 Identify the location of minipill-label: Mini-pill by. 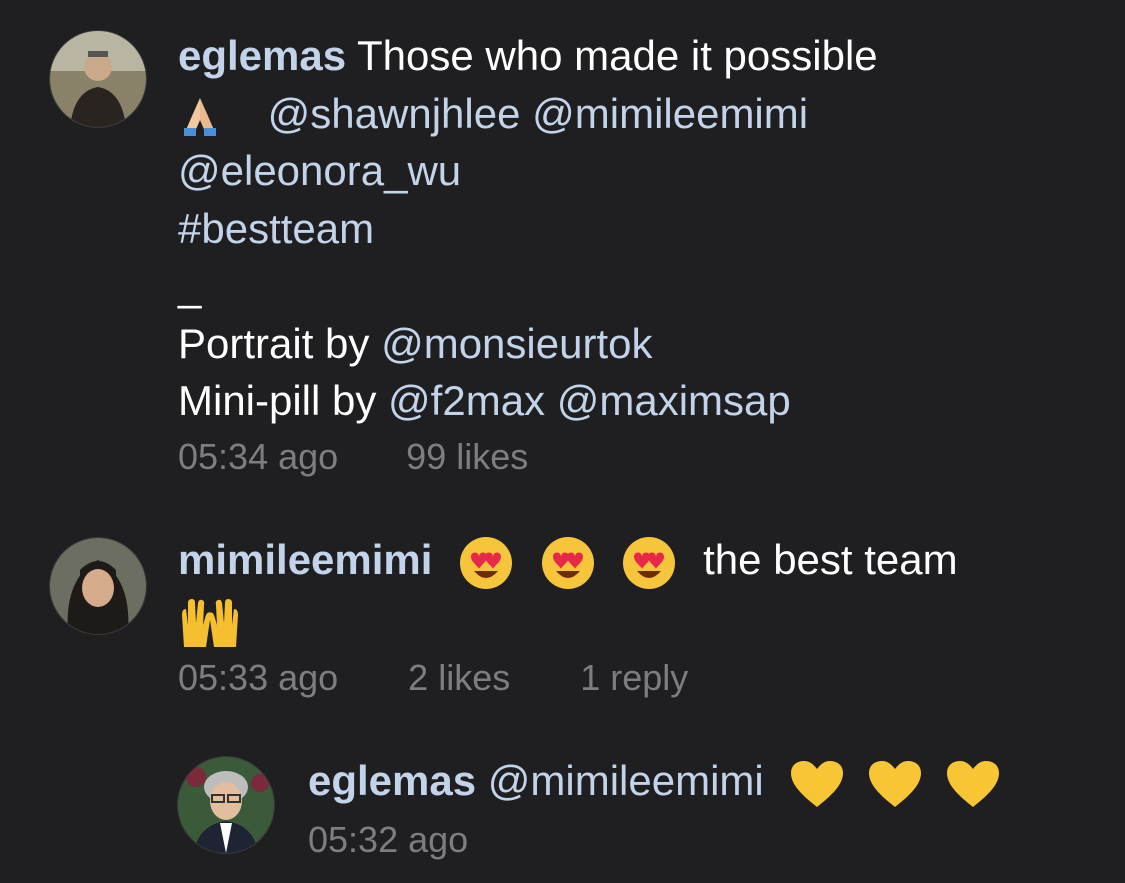
(277, 400).